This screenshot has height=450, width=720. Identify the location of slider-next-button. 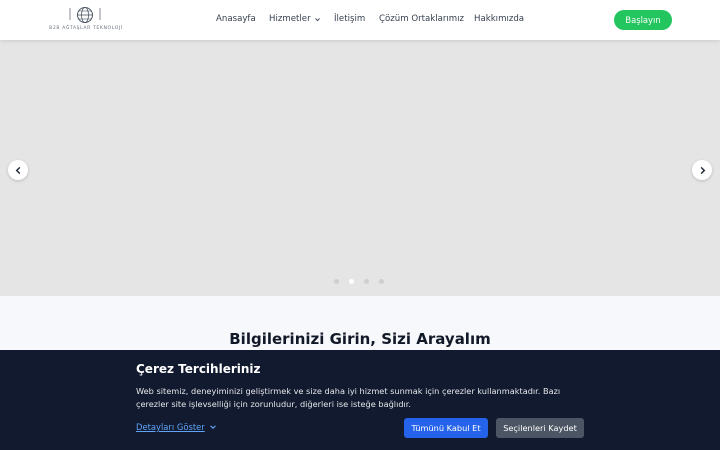
(702, 170).